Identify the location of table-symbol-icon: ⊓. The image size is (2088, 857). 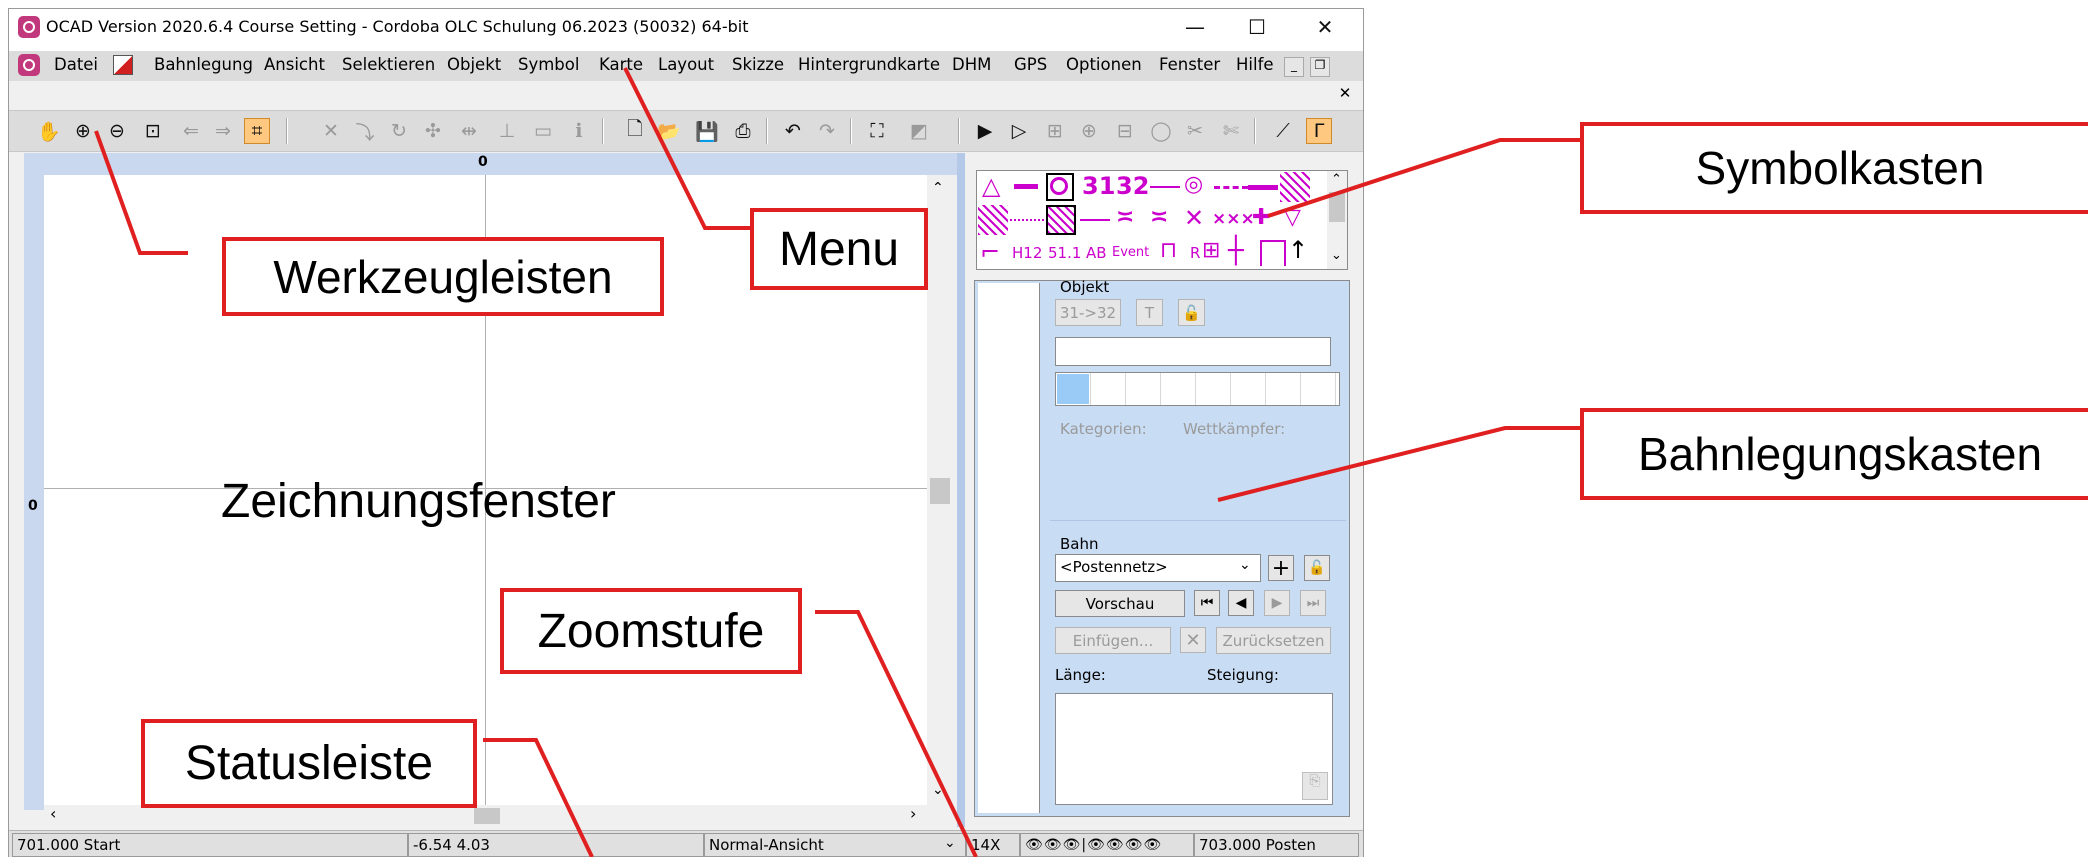
(1168, 250).